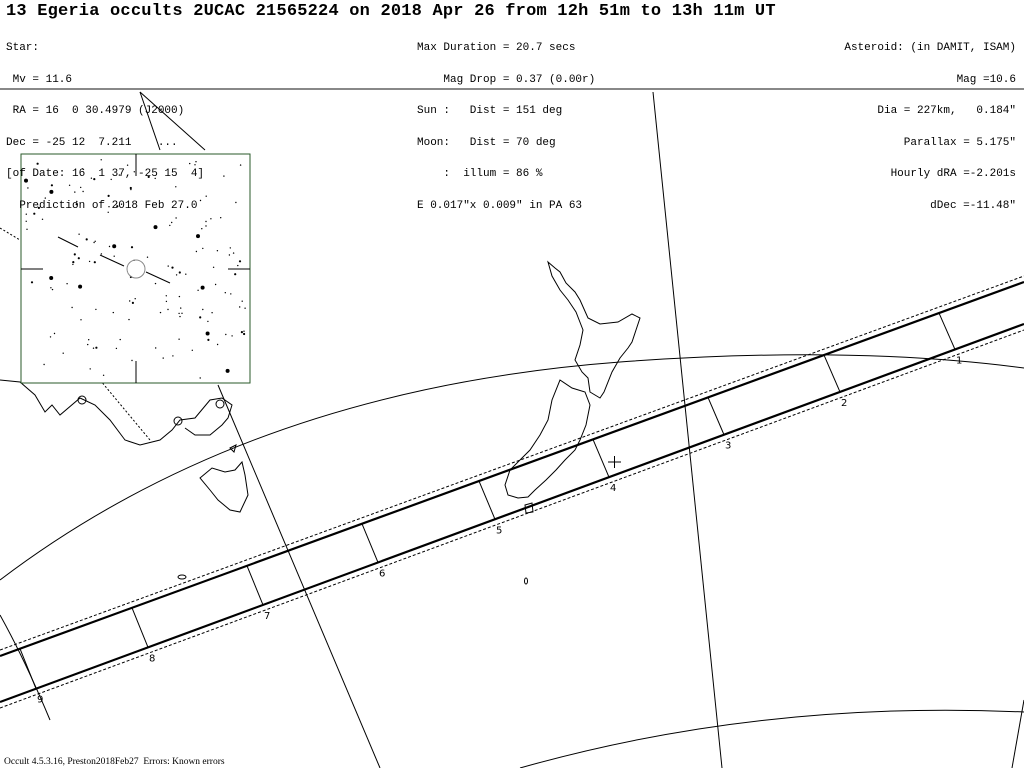 This screenshot has height=768, width=1024. Describe the element at coordinates (594, 329) in the screenshot. I see `coast-nz-north` at that location.